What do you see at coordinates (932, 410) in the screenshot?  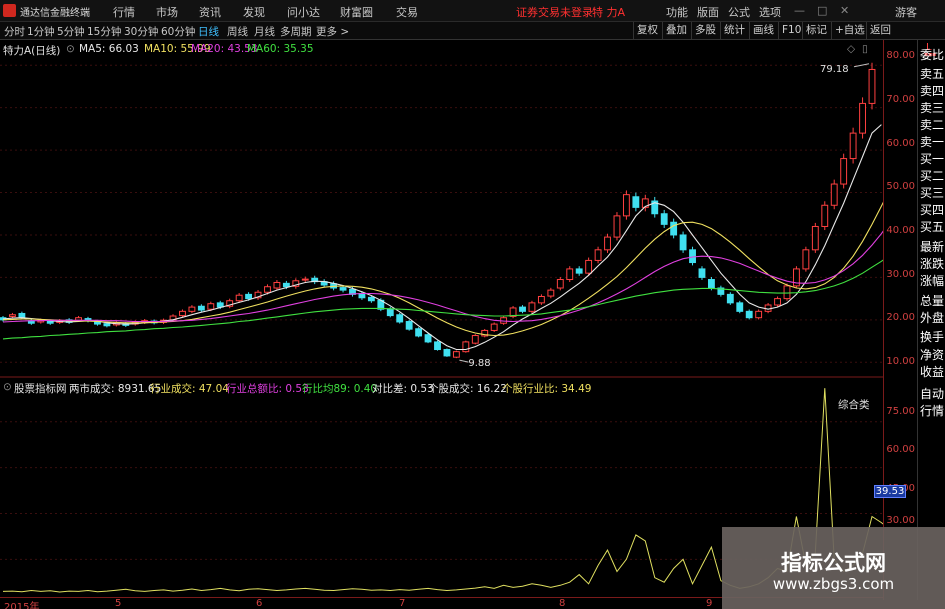 I see `sidebar-item-quotes: 行情` at bounding box center [932, 410].